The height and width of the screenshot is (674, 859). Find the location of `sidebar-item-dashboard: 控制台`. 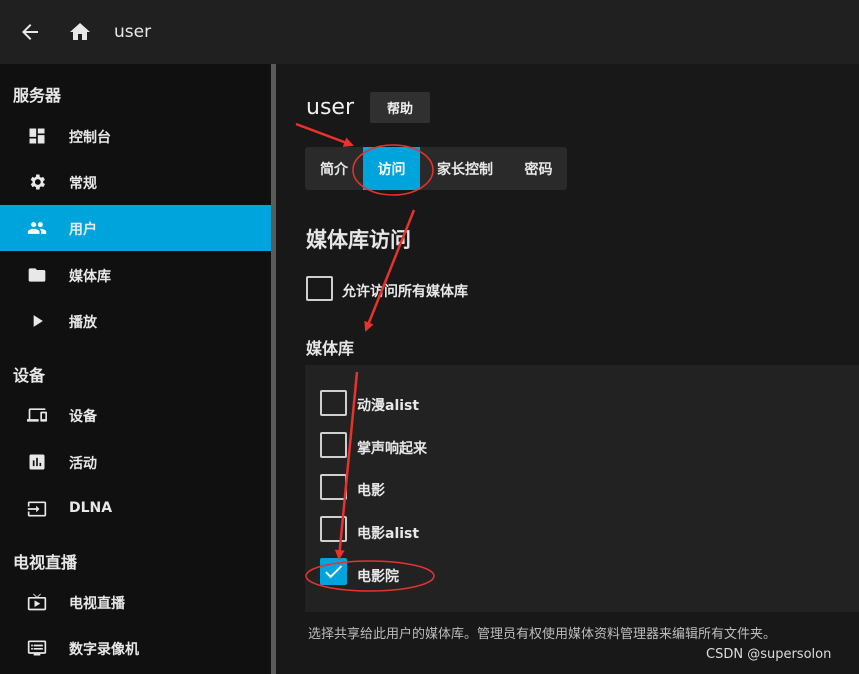

sidebar-item-dashboard: 控制台 is located at coordinates (135, 136).